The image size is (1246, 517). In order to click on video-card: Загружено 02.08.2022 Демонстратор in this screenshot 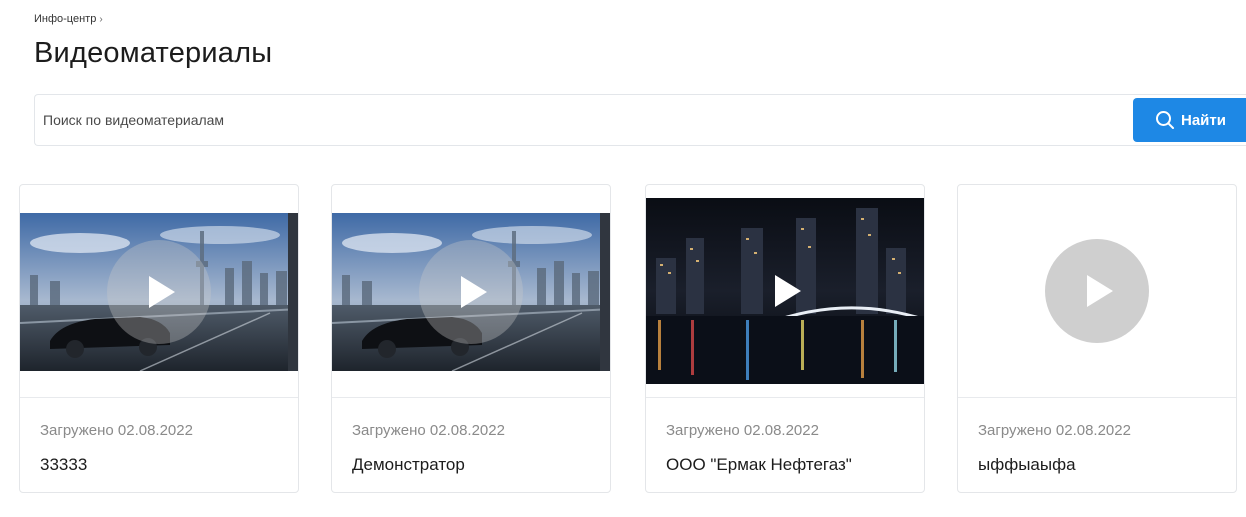, I will do `click(471, 338)`.